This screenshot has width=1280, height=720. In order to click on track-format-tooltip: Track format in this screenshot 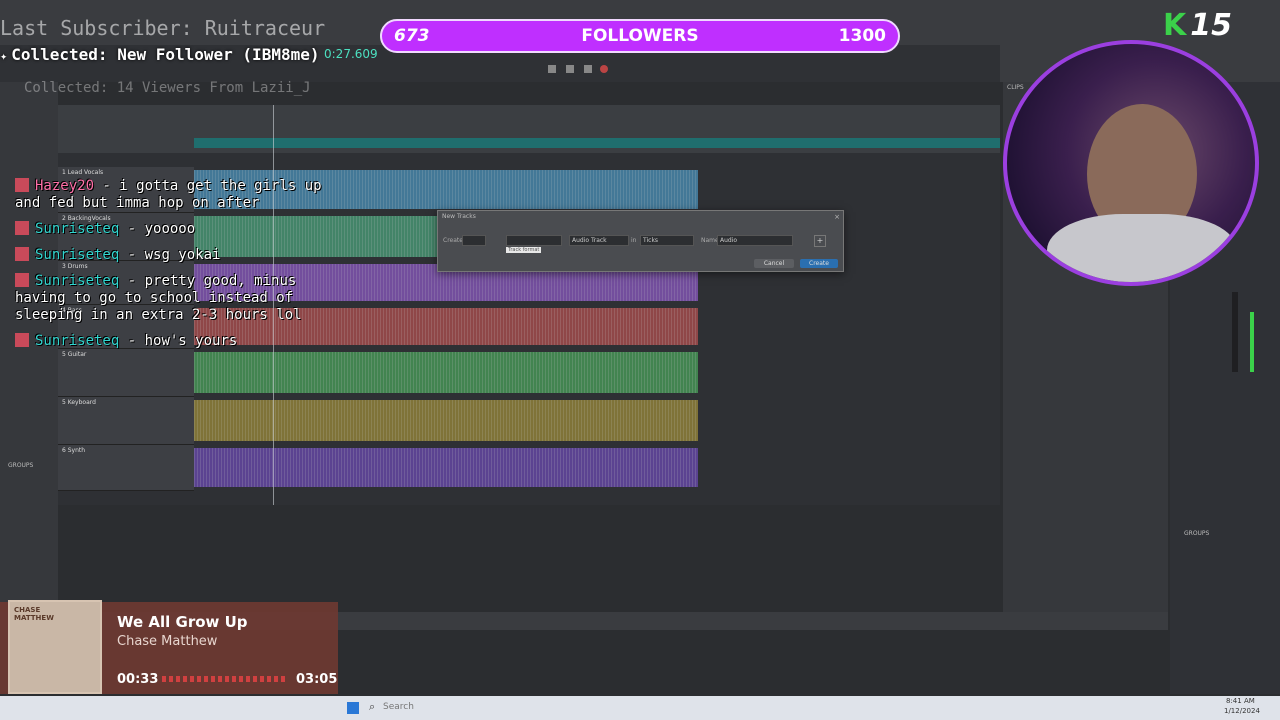, I will do `click(524, 250)`.